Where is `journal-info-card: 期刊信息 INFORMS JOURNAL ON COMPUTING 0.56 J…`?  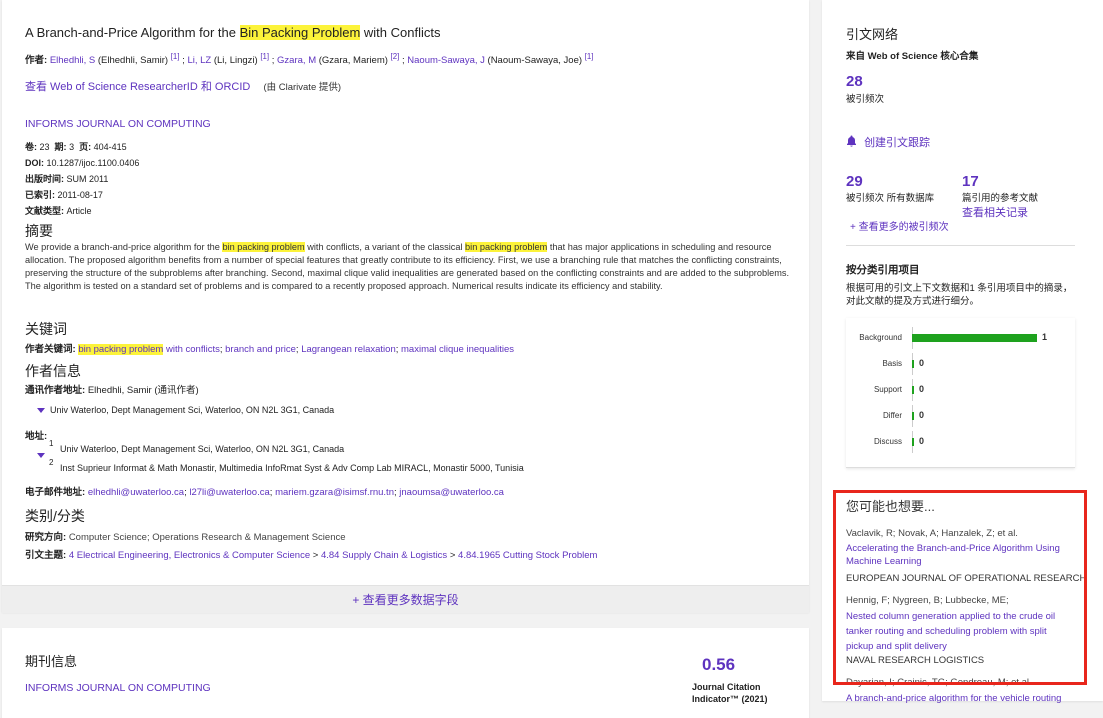 journal-info-card: 期刊信息 INFORMS JOURNAL ON COMPUTING 0.56 J… is located at coordinates (405, 673).